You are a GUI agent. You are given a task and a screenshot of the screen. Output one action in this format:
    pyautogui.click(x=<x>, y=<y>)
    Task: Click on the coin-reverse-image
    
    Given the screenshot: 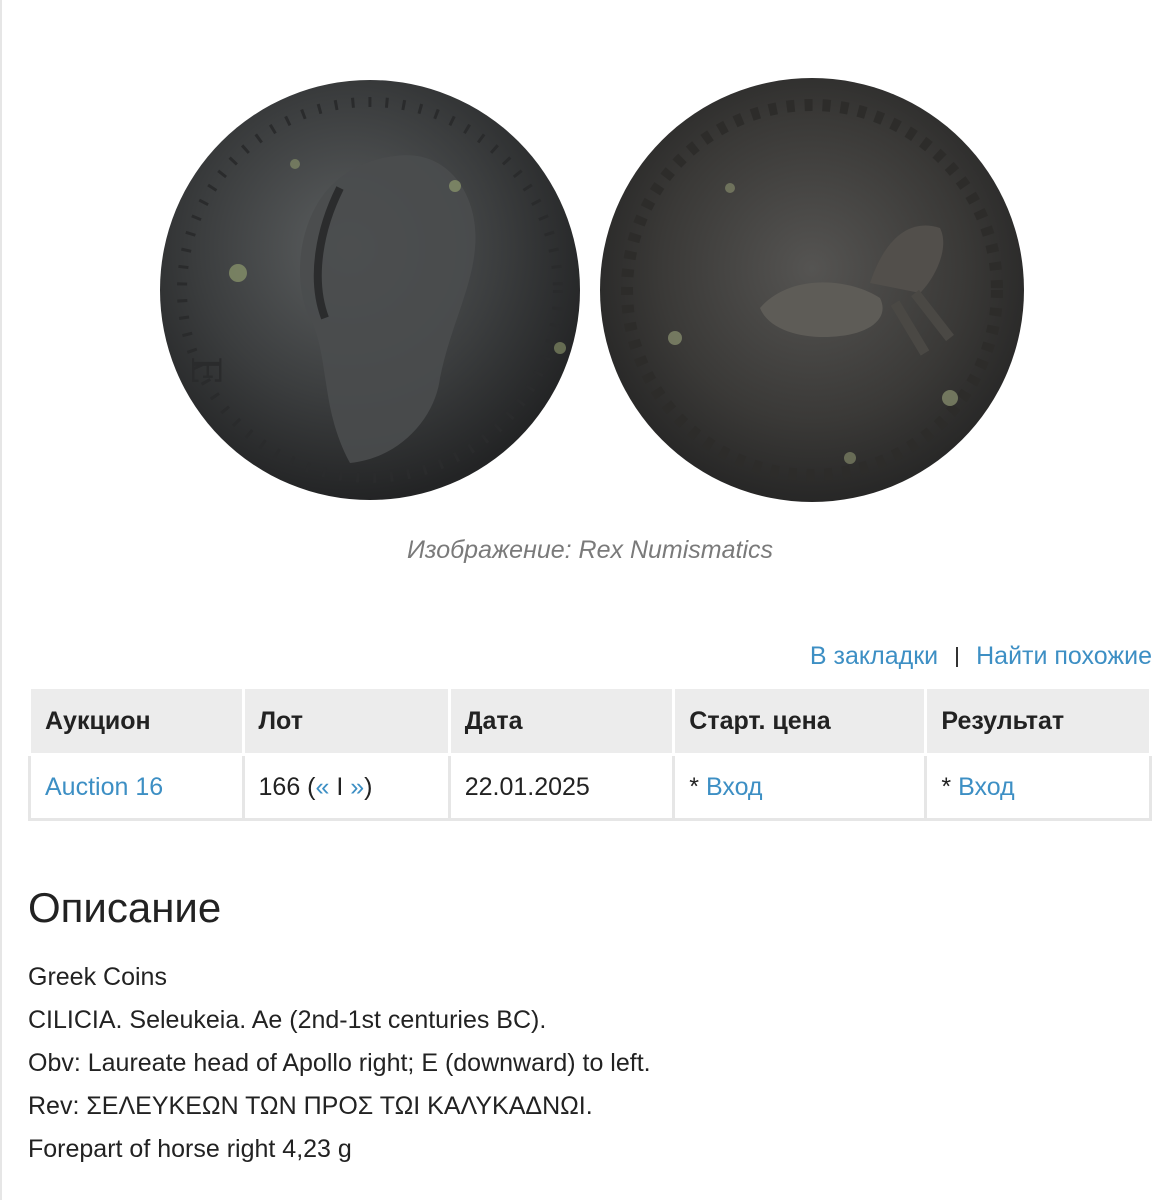 What is the action you would take?
    pyautogui.click(x=812, y=290)
    